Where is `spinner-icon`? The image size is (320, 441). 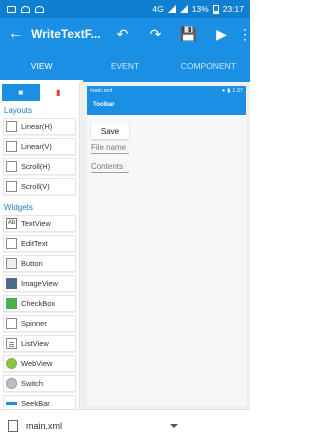
spinner-icon is located at coordinates (11, 323).